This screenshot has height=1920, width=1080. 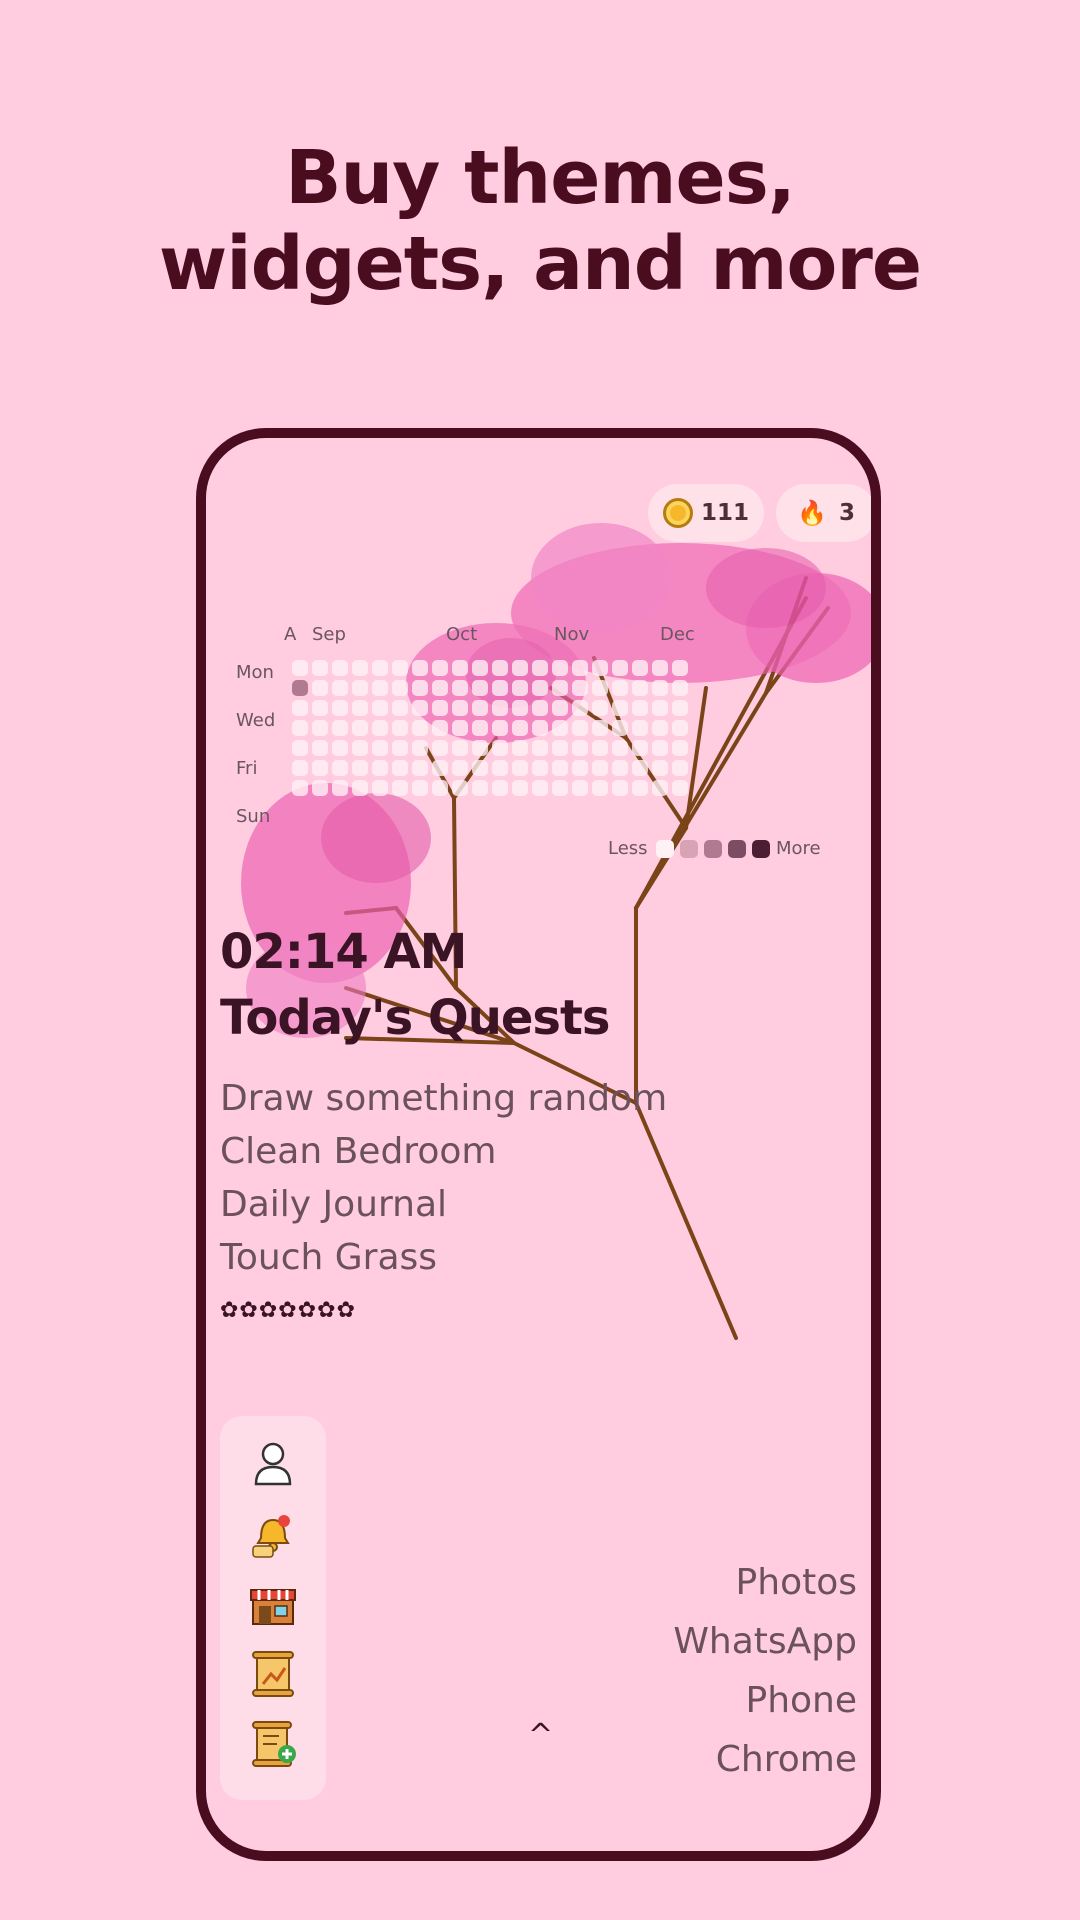 What do you see at coordinates (812, 513) in the screenshot?
I see `flame-icon: 🔥` at bounding box center [812, 513].